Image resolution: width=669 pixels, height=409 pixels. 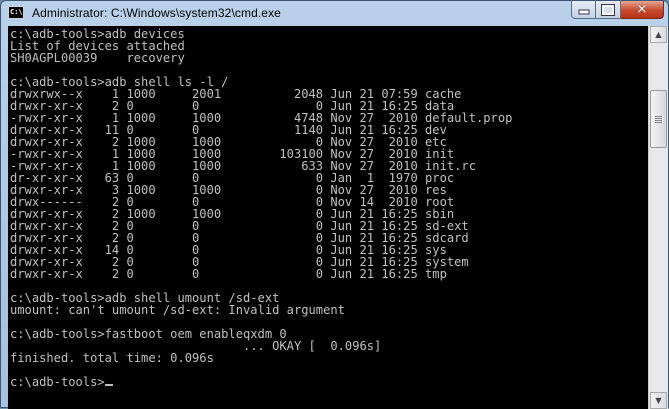 What do you see at coordinates (112, 358) in the screenshot?
I see `console-line: finished. total time: 0.096s` at bounding box center [112, 358].